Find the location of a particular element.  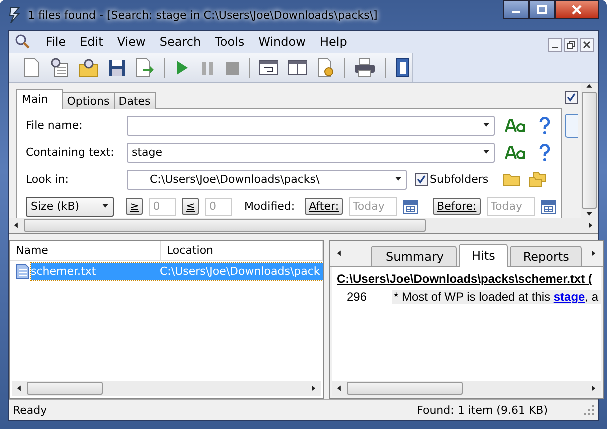

app-icon is located at coordinates (15, 15).